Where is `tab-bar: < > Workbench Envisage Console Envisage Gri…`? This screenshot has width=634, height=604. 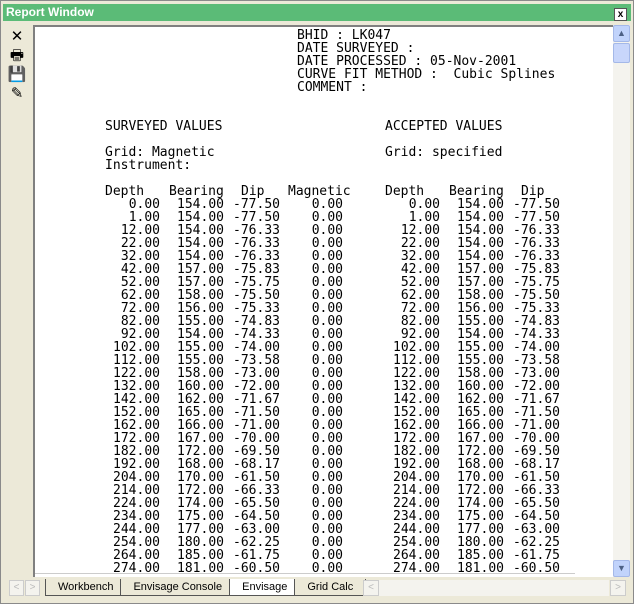
tab-bar: < > Workbench Envisage Console Envisage Gri… is located at coordinates (319, 589).